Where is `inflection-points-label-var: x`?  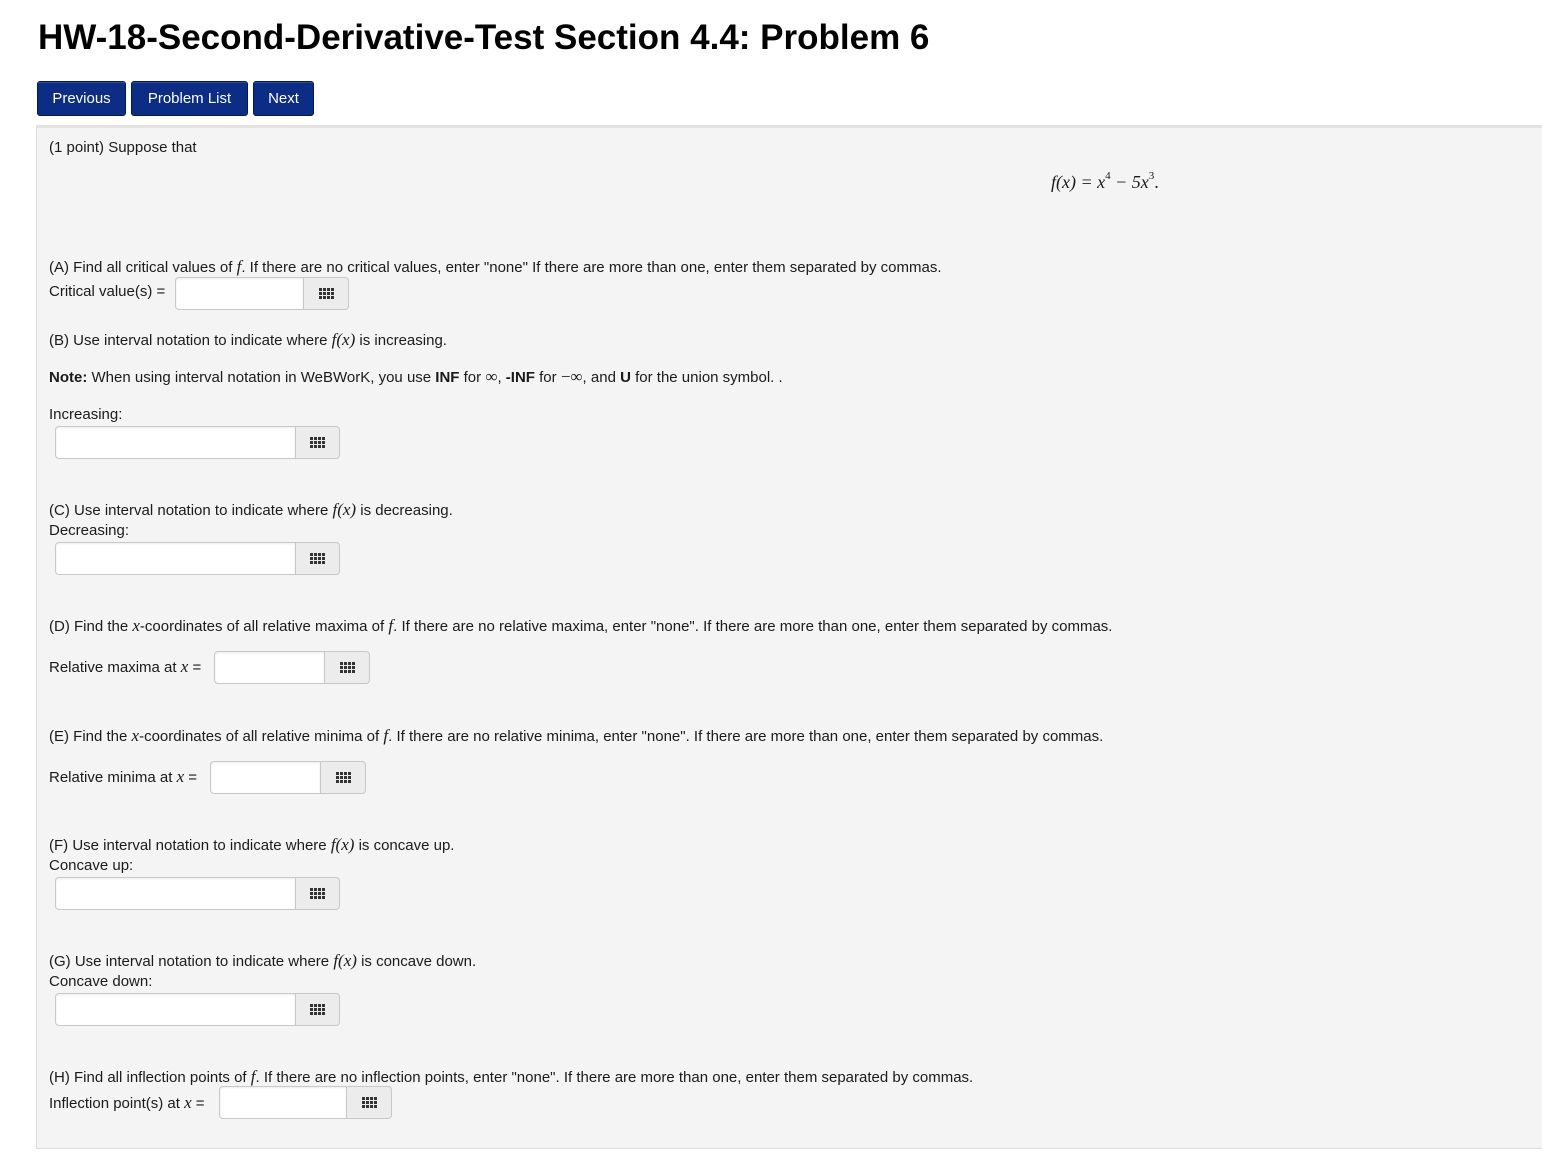
inflection-points-label-var: x is located at coordinates (188, 1102).